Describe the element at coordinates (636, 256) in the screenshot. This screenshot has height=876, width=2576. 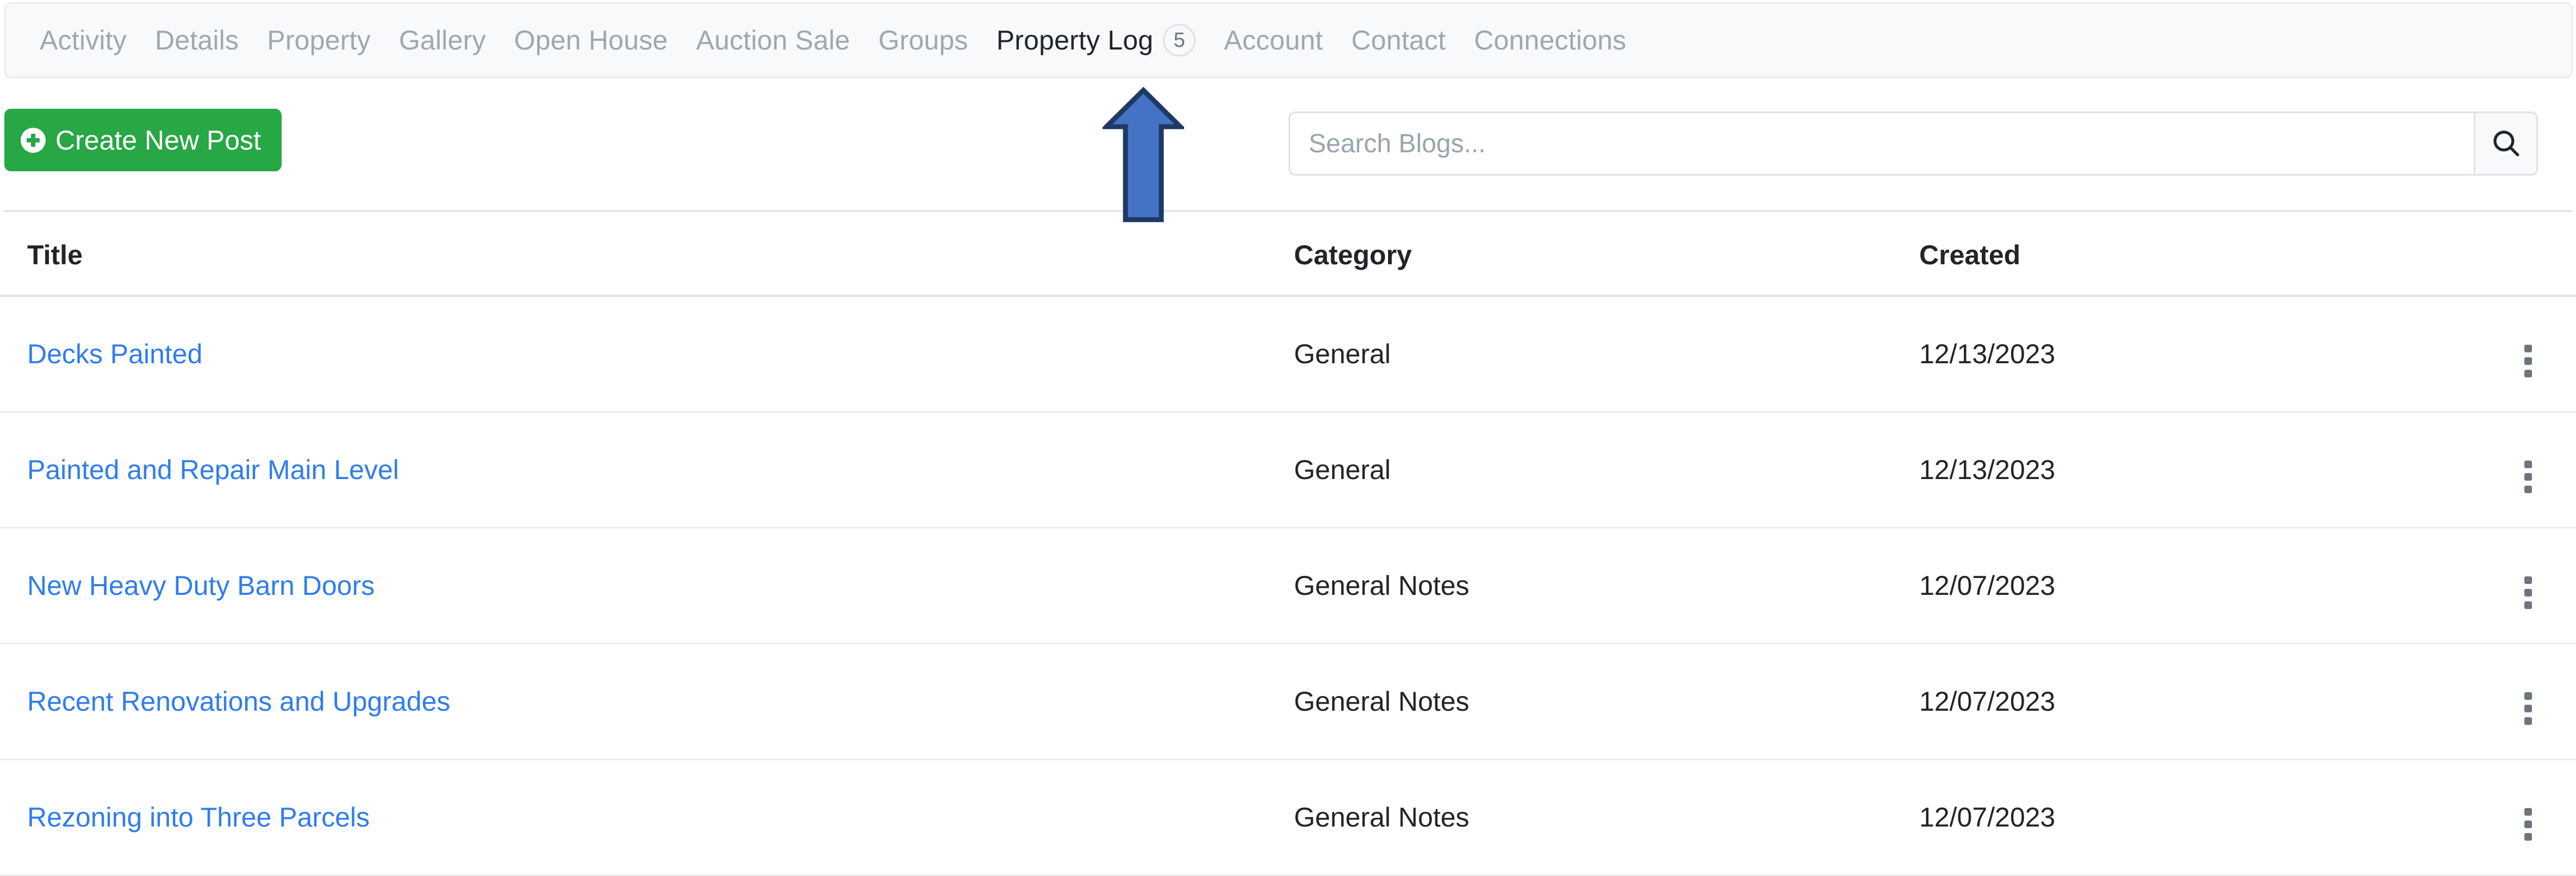
I see `column-header-title: Title` at that location.